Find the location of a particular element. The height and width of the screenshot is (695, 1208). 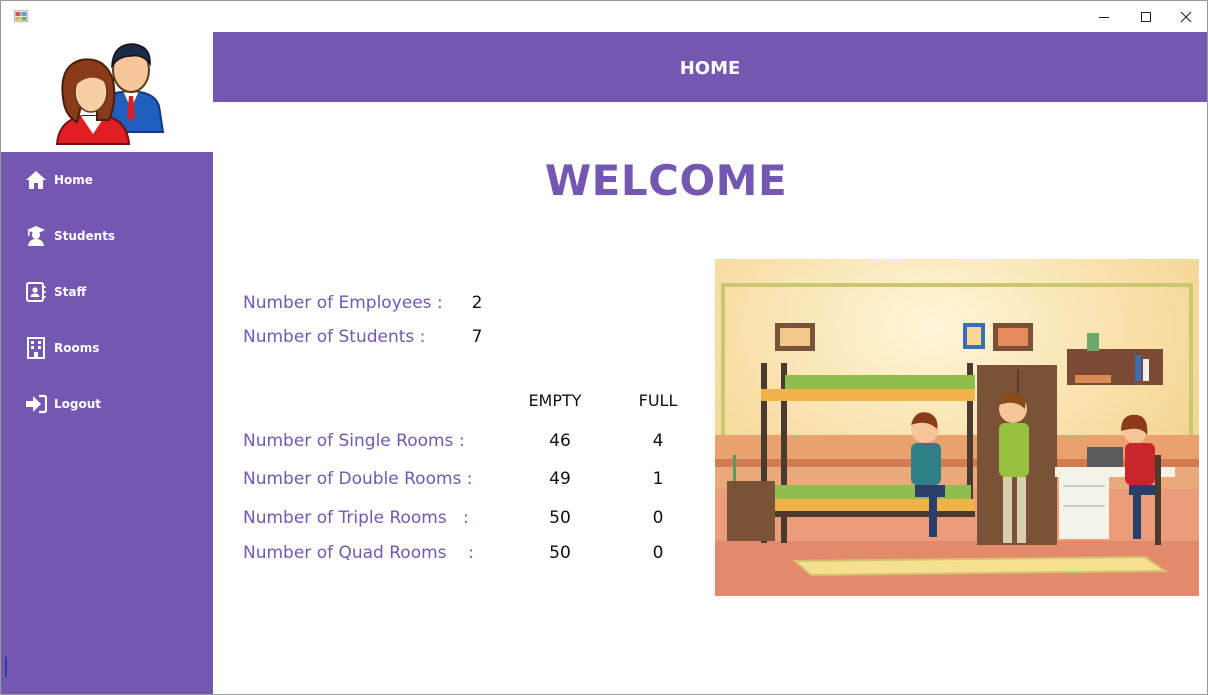

students-label: Number of Students : is located at coordinates (334, 337).